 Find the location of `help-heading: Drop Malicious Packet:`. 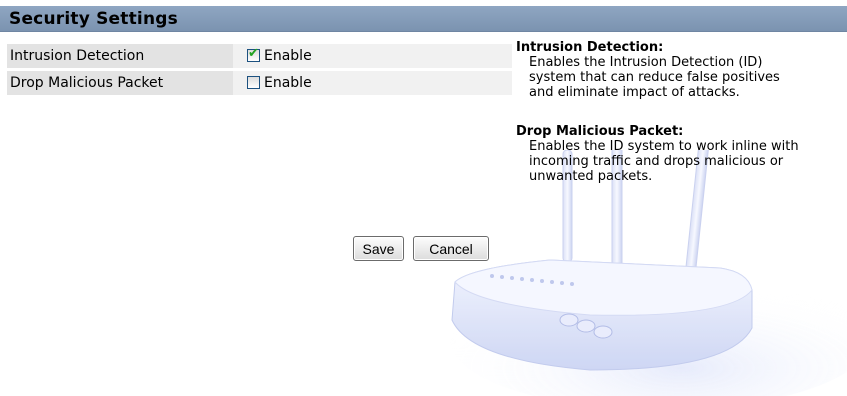

help-heading: Drop Malicious Packet: is located at coordinates (600, 131).